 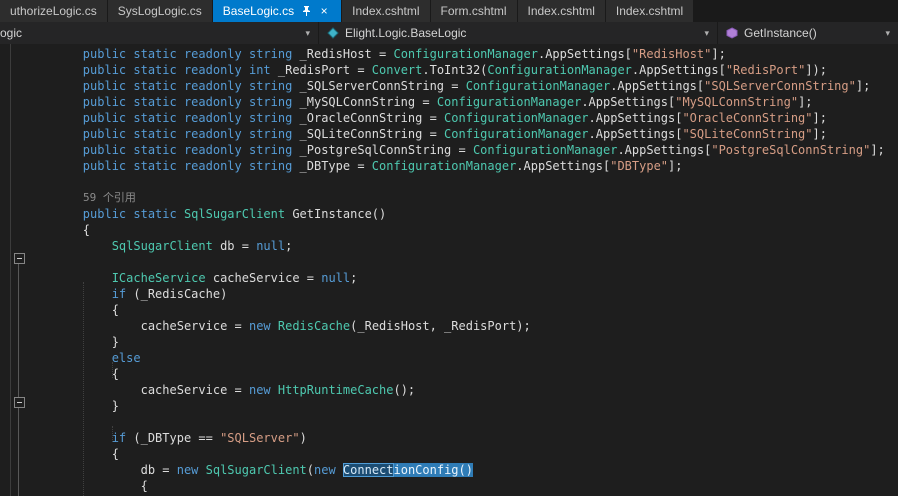 I want to click on codelens-references: 59 个引用, so click(x=461, y=198).